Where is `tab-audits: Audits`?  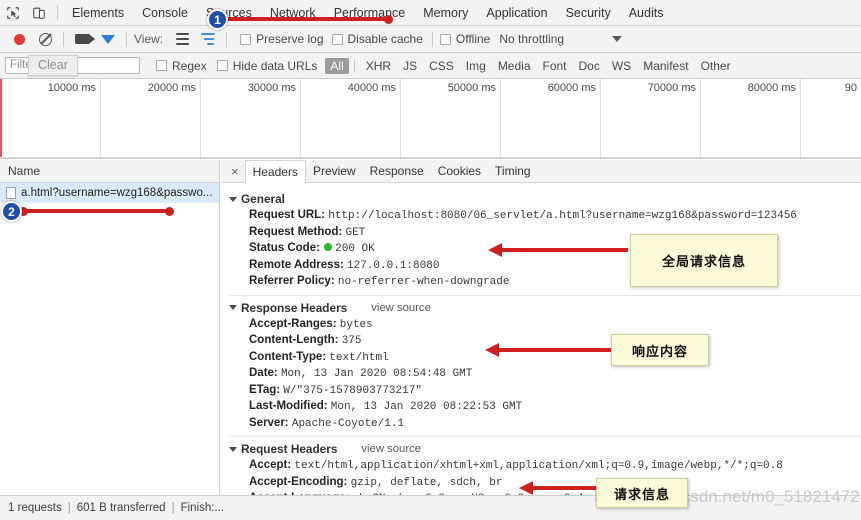
tab-audits: Audits is located at coordinates (646, 13).